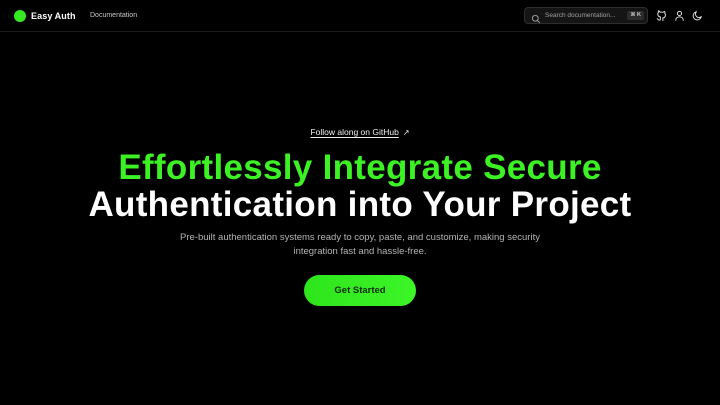 This screenshot has width=720, height=405. I want to click on github-icon, so click(661, 15).